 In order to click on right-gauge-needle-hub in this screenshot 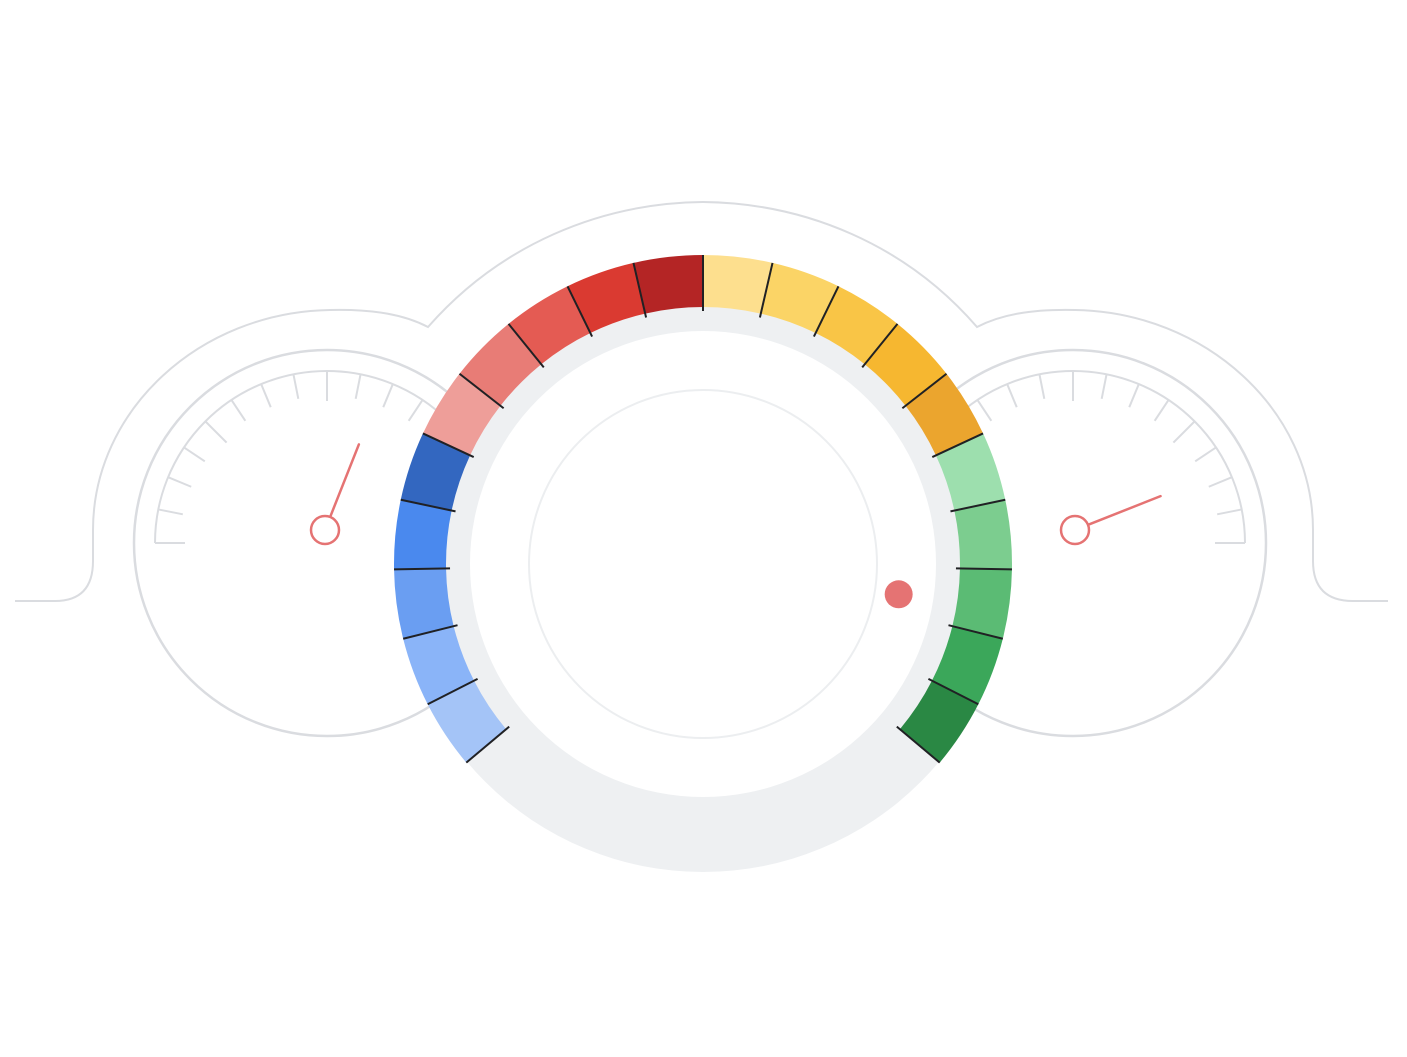, I will do `click(1075, 530)`.